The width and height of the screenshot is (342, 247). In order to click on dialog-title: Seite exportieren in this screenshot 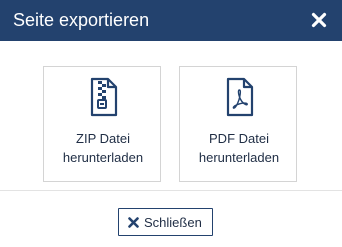, I will do `click(81, 20)`.